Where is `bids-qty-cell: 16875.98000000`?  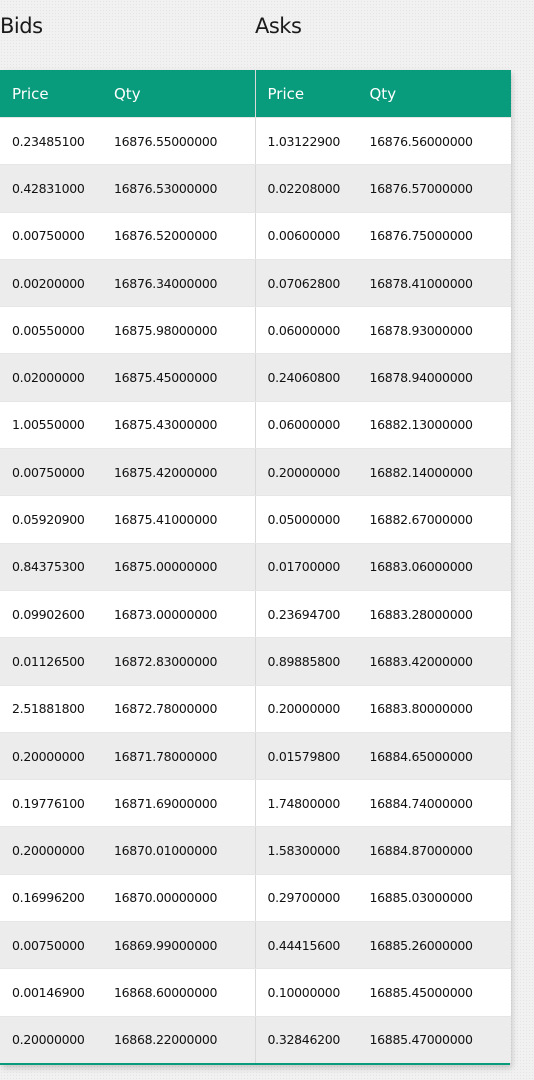 bids-qty-cell: 16875.98000000 is located at coordinates (184, 330).